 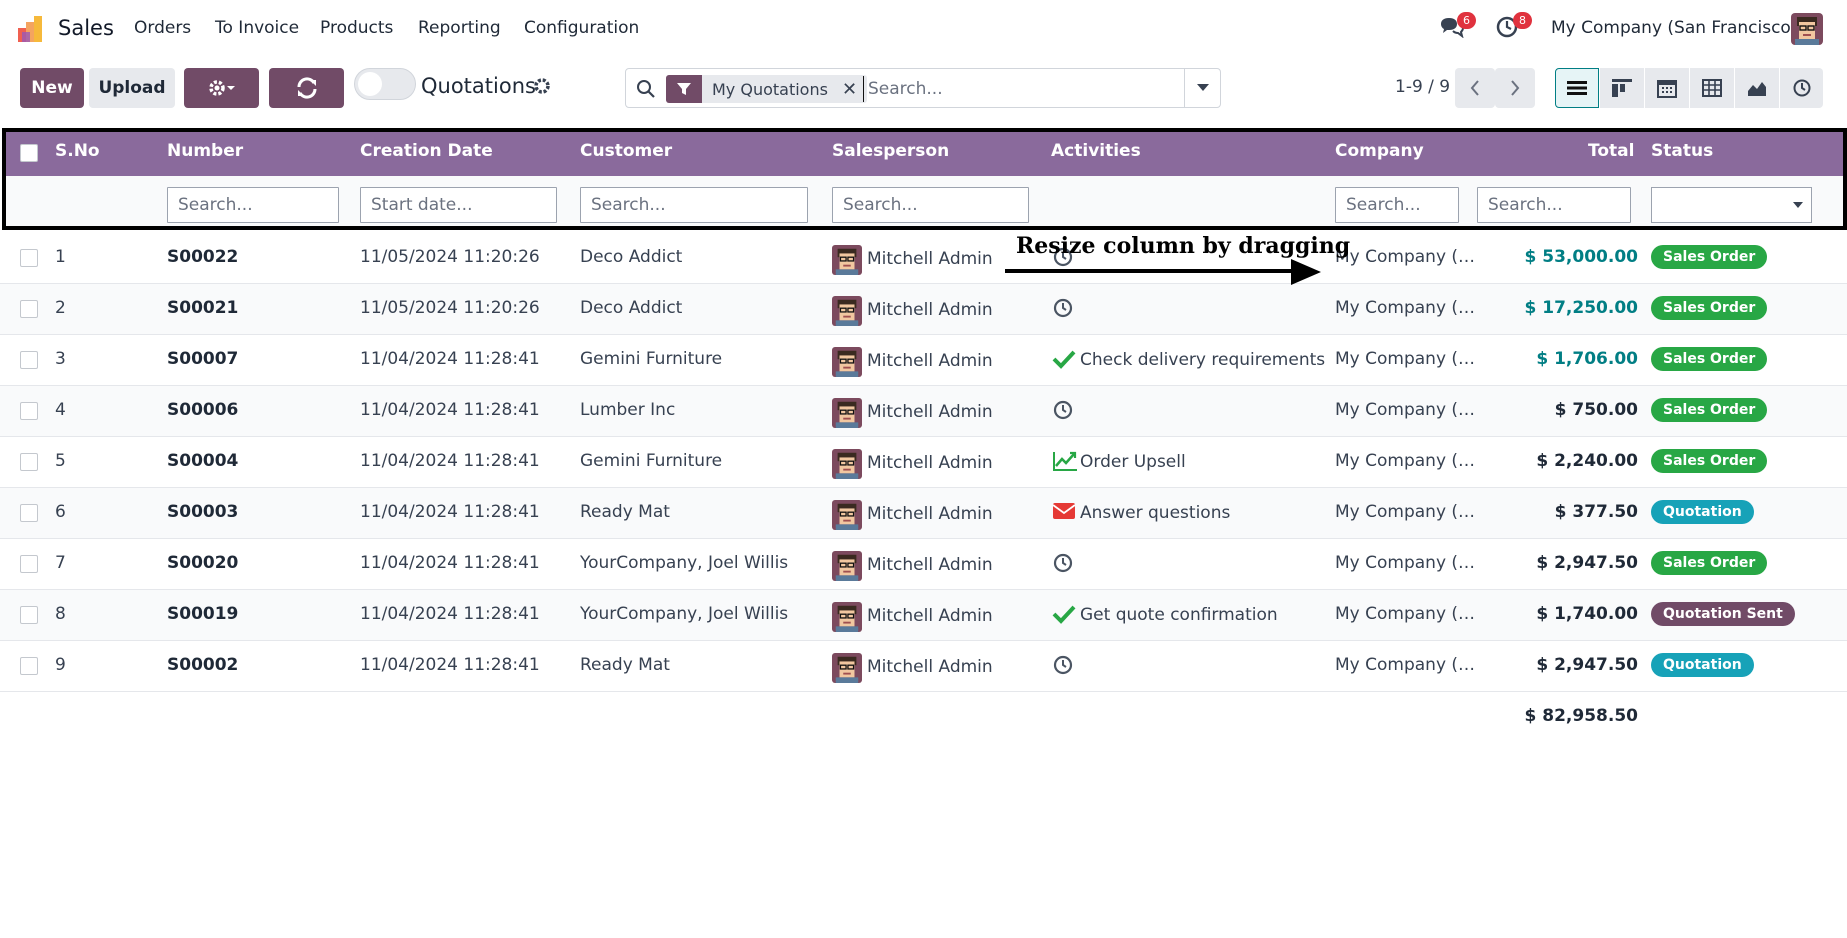 What do you see at coordinates (1798, 205) in the screenshot?
I see `caret-down-icon` at bounding box center [1798, 205].